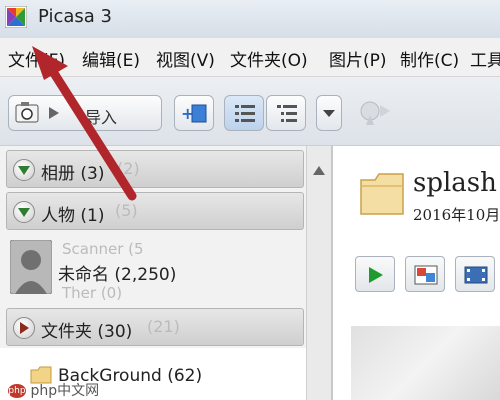  Describe the element at coordinates (65, 391) in the screenshot. I see `watermark-text: php中文网` at that location.